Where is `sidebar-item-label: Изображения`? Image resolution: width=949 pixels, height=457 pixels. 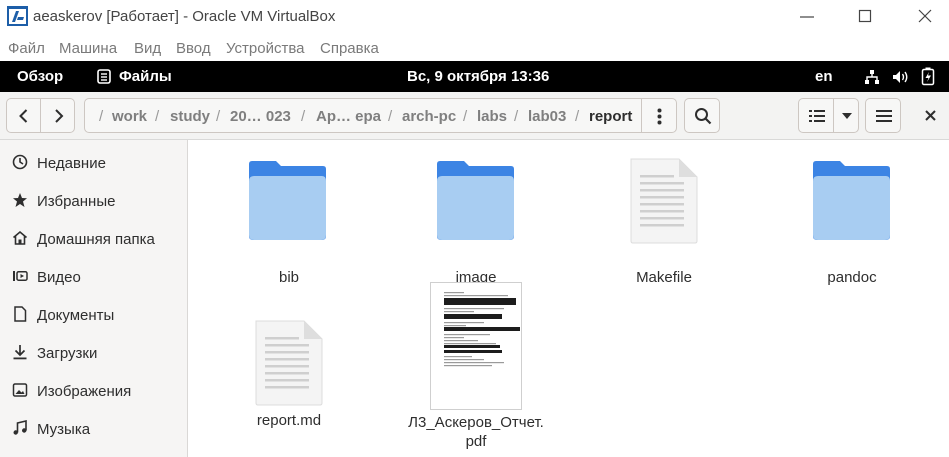
sidebar-item-label: Изображения is located at coordinates (84, 391).